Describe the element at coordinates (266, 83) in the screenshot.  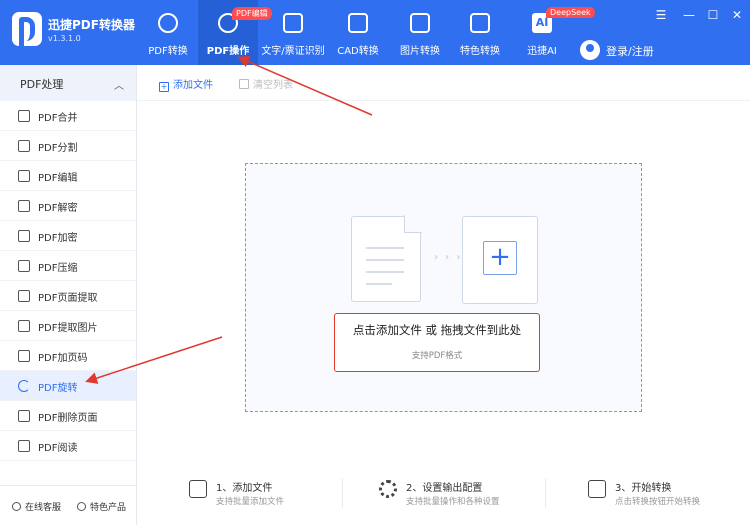
I see `clear-list-button: 清空列表` at that location.